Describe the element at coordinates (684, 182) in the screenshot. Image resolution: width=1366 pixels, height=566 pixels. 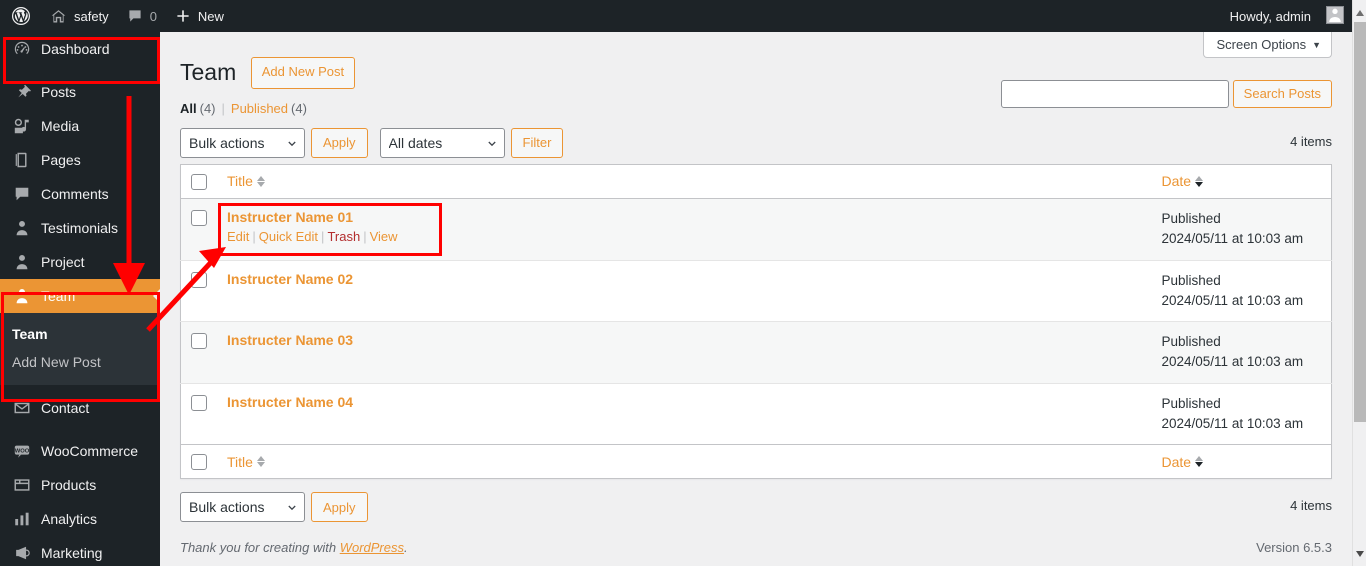
I see `column-header-title: Title` at that location.